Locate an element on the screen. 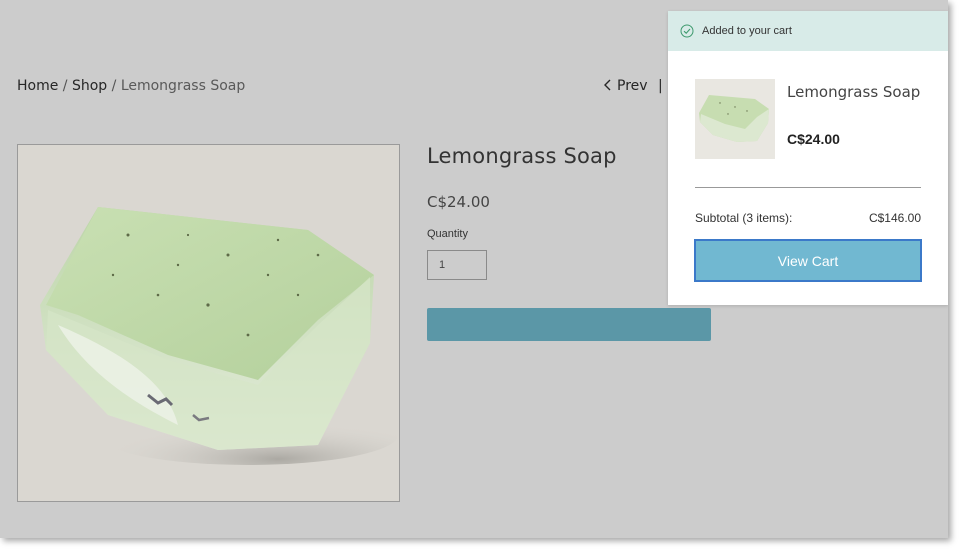 This screenshot has width=964, height=552. breadcrumb-current: Lemongrass Soap is located at coordinates (183, 86).